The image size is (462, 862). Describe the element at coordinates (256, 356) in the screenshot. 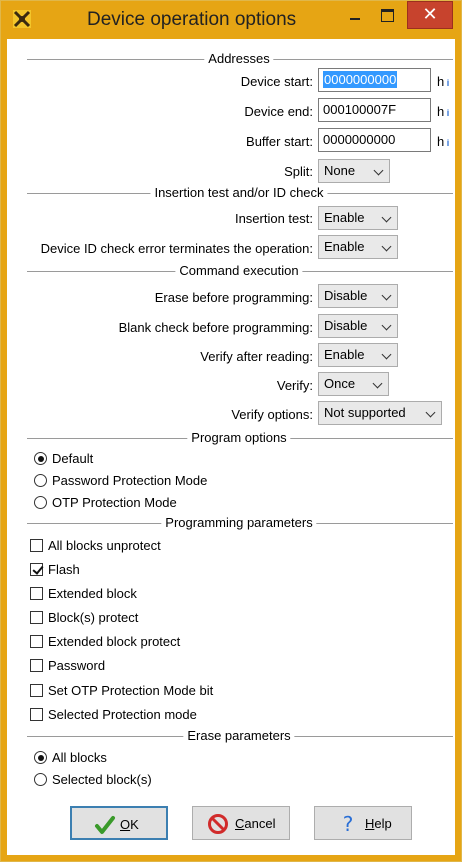

I see `verify-after-reading-label: Verify after reading:` at that location.